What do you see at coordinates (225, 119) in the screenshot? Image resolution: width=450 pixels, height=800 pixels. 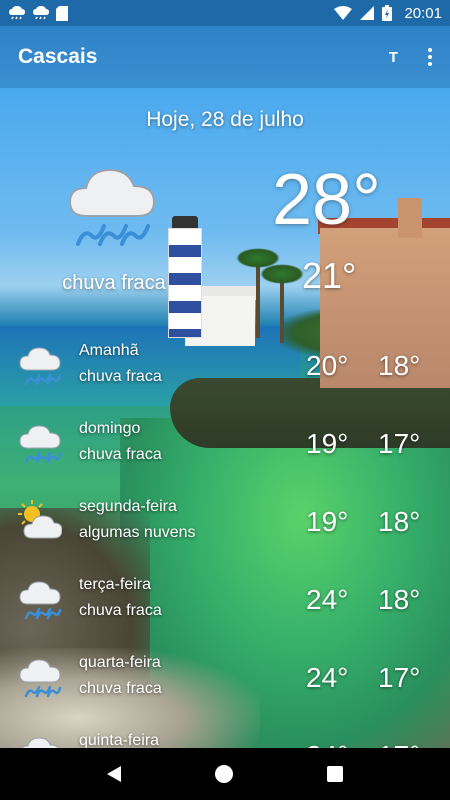 I see `today-date: Hoje, 28 de julho` at bounding box center [225, 119].